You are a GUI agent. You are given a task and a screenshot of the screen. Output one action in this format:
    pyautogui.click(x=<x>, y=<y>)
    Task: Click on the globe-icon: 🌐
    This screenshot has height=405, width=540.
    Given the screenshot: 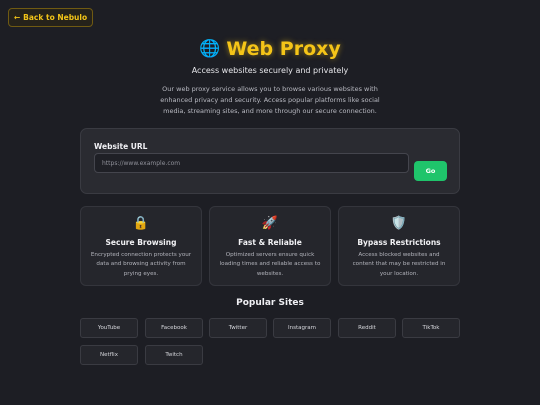 What is the action you would take?
    pyautogui.click(x=210, y=48)
    